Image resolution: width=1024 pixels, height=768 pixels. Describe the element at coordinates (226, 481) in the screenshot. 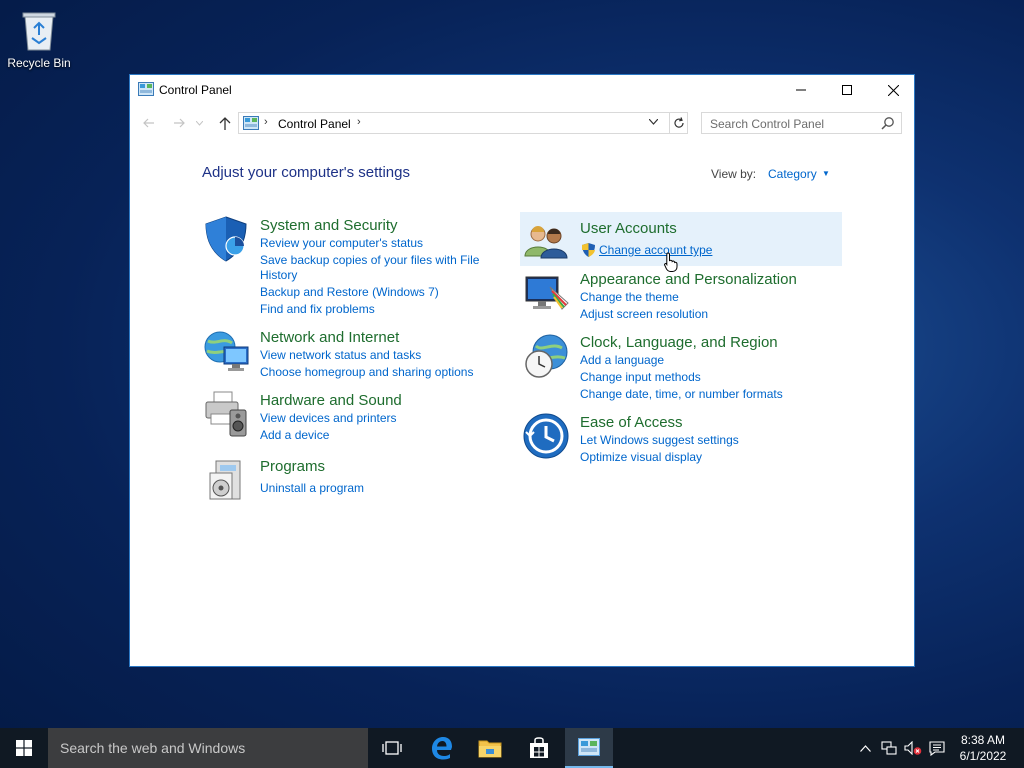

I see `programs-icon` at that location.